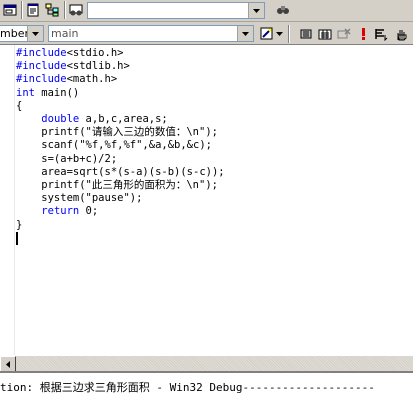 The image size is (413, 413). I want to click on code-line: printf("请输入三边的数值：\n");, so click(120, 132).